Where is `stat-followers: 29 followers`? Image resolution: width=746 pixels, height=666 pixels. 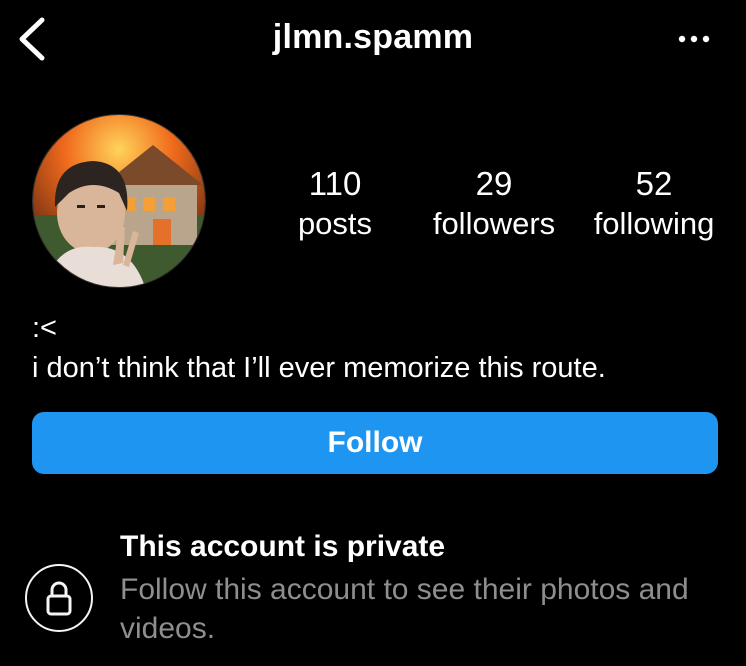
stat-followers: 29 followers is located at coordinates (494, 204).